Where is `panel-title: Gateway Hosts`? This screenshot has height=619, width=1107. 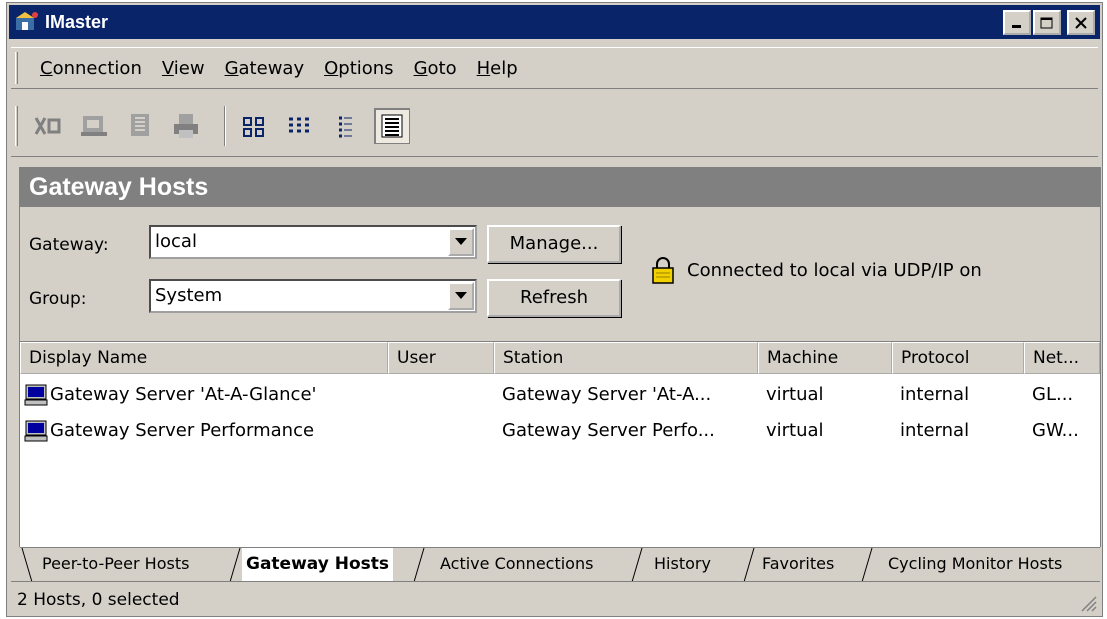
panel-title: Gateway Hosts is located at coordinates (560, 187).